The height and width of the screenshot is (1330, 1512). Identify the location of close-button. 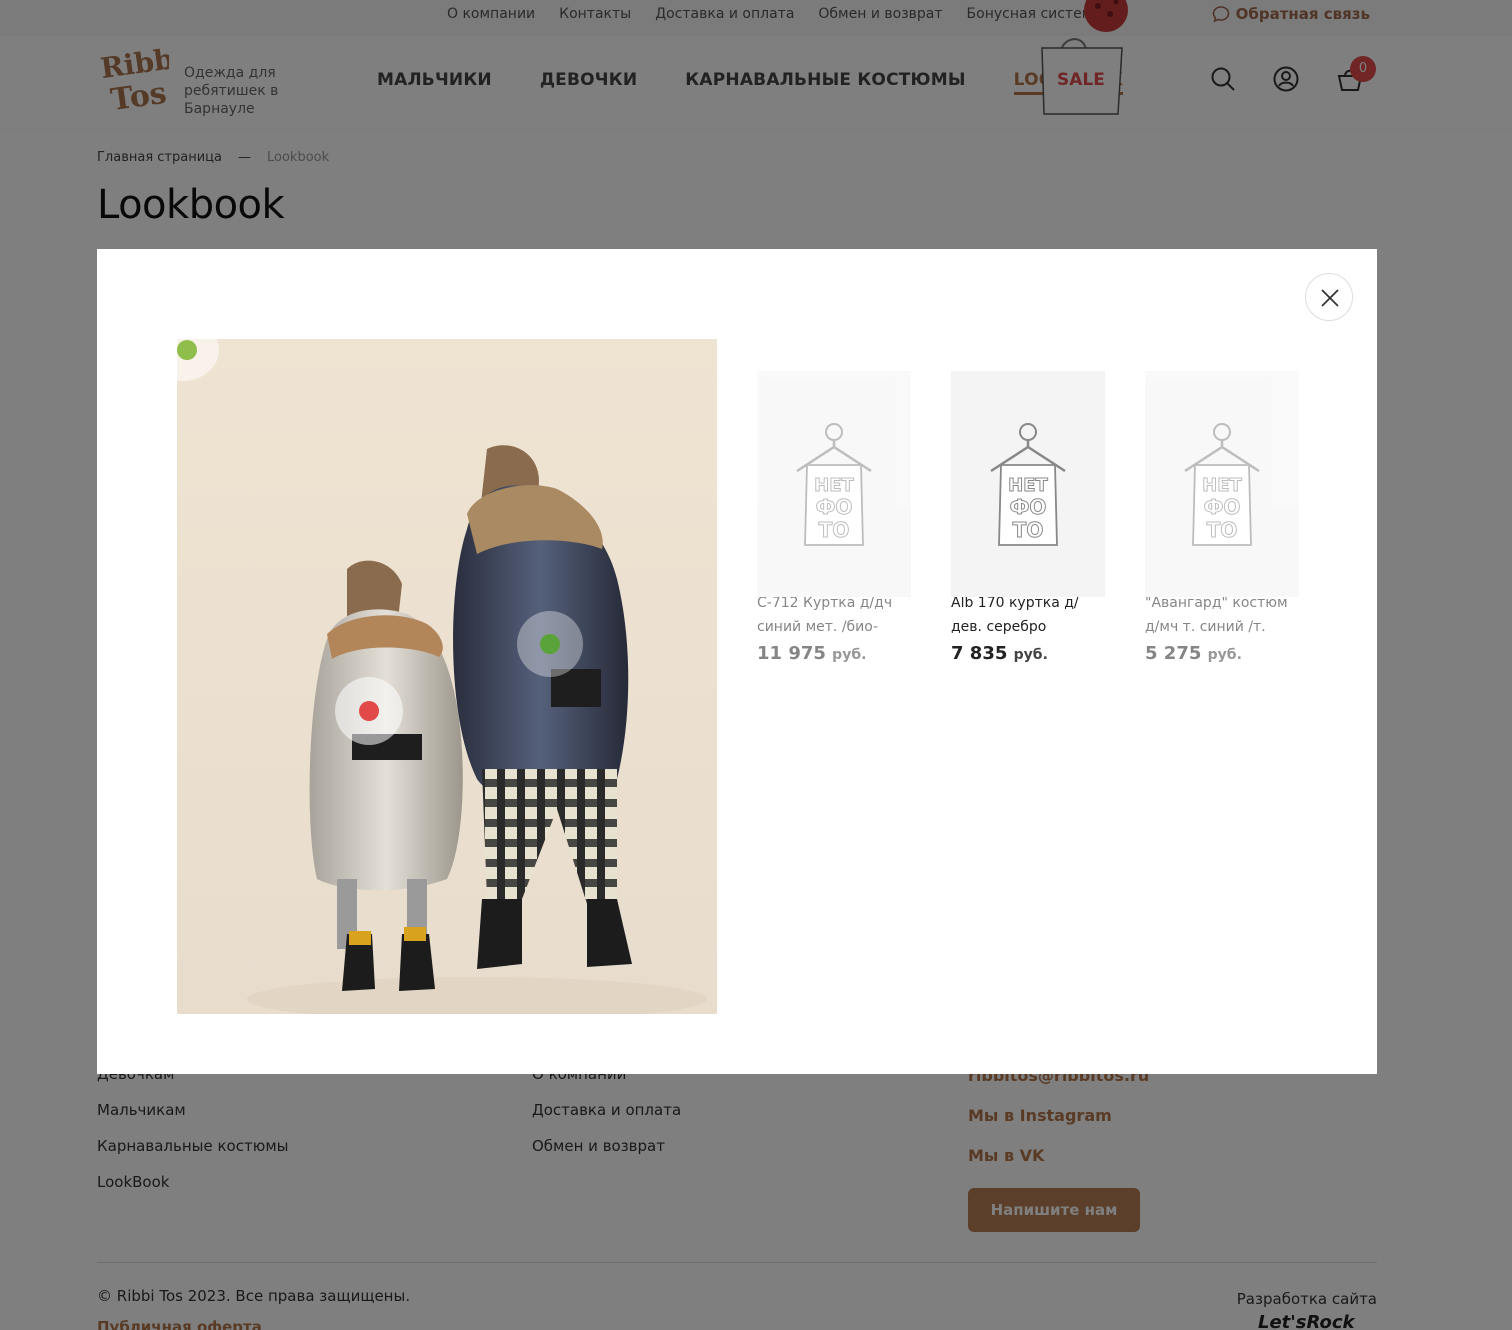
(1329, 297).